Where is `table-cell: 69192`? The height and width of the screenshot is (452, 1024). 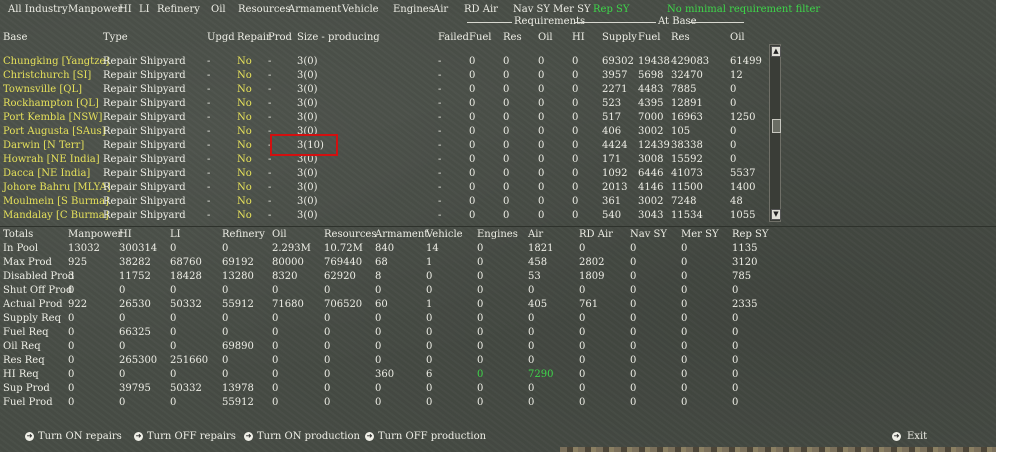
table-cell: 69192 is located at coordinates (238, 262).